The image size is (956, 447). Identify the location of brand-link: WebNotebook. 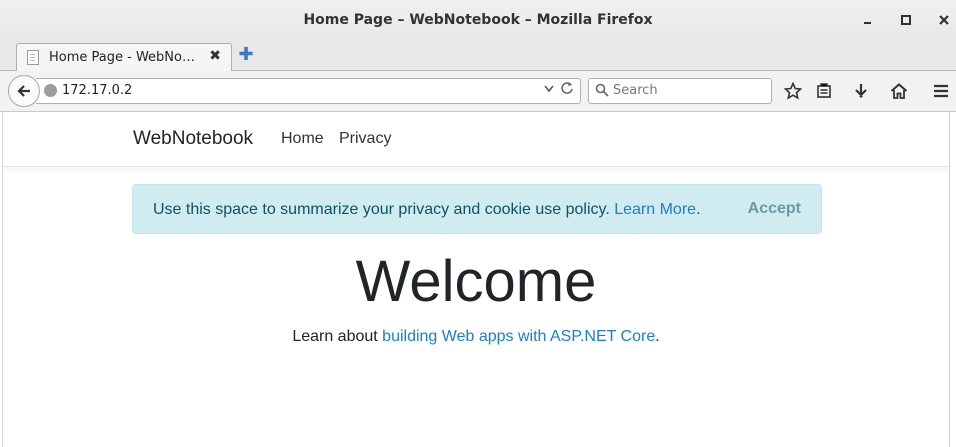
(193, 139).